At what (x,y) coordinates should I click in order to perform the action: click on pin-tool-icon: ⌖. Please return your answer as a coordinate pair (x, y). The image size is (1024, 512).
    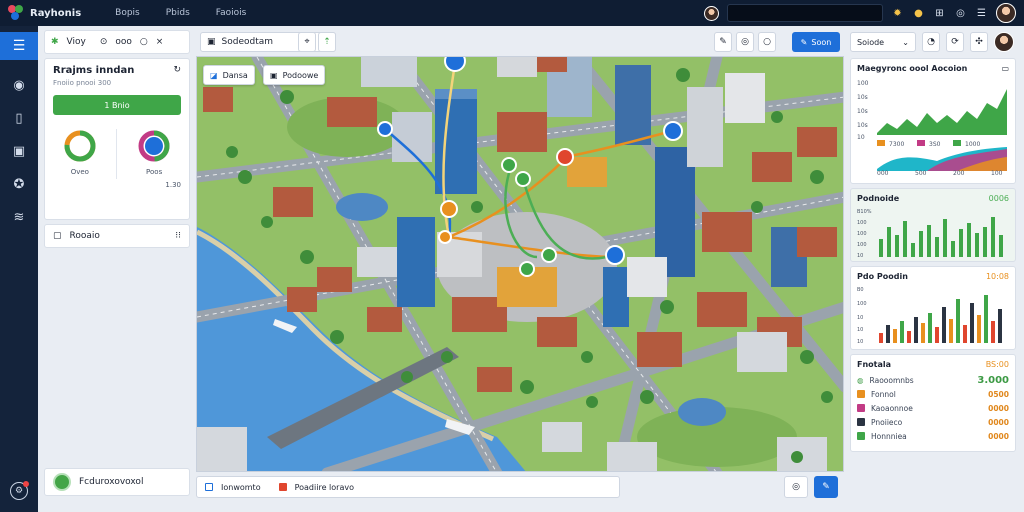
    Looking at the image, I should click on (307, 42).